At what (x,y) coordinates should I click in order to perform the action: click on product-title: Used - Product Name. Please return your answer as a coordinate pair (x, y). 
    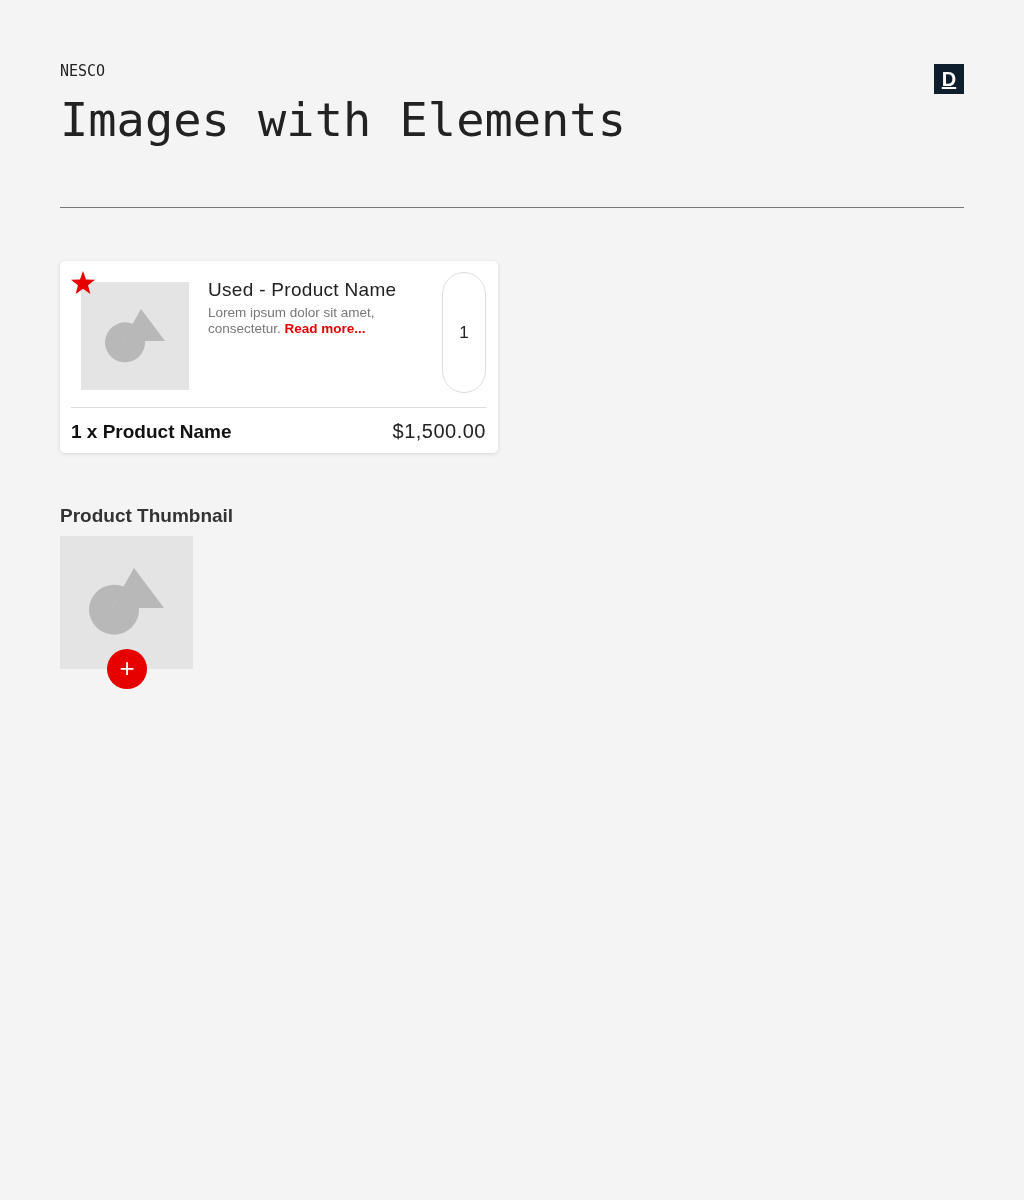
    Looking at the image, I should click on (303, 290).